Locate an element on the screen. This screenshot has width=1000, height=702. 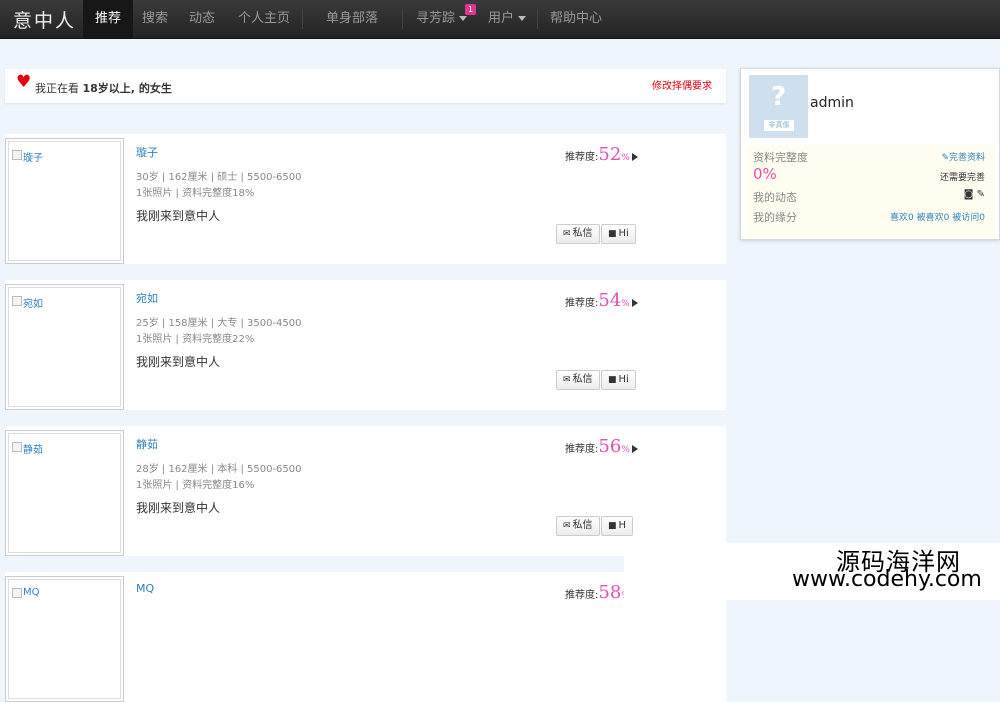
completeness-label: 资料完整度 is located at coordinates (780, 157).